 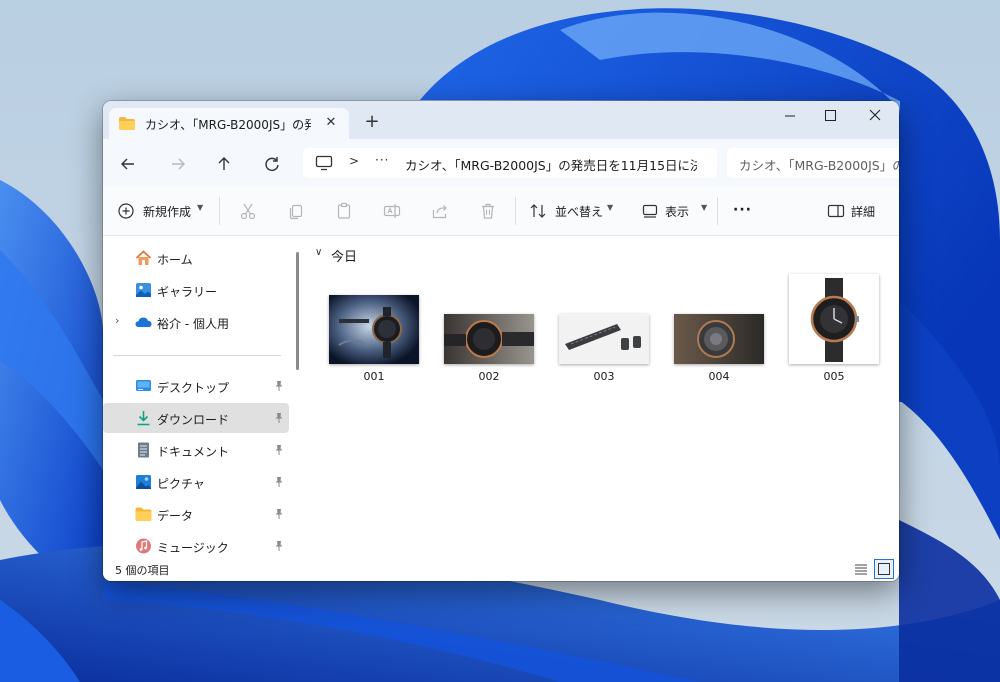 I want to click on sidebar-item-pictures: ピクチャ, so click(x=196, y=482).